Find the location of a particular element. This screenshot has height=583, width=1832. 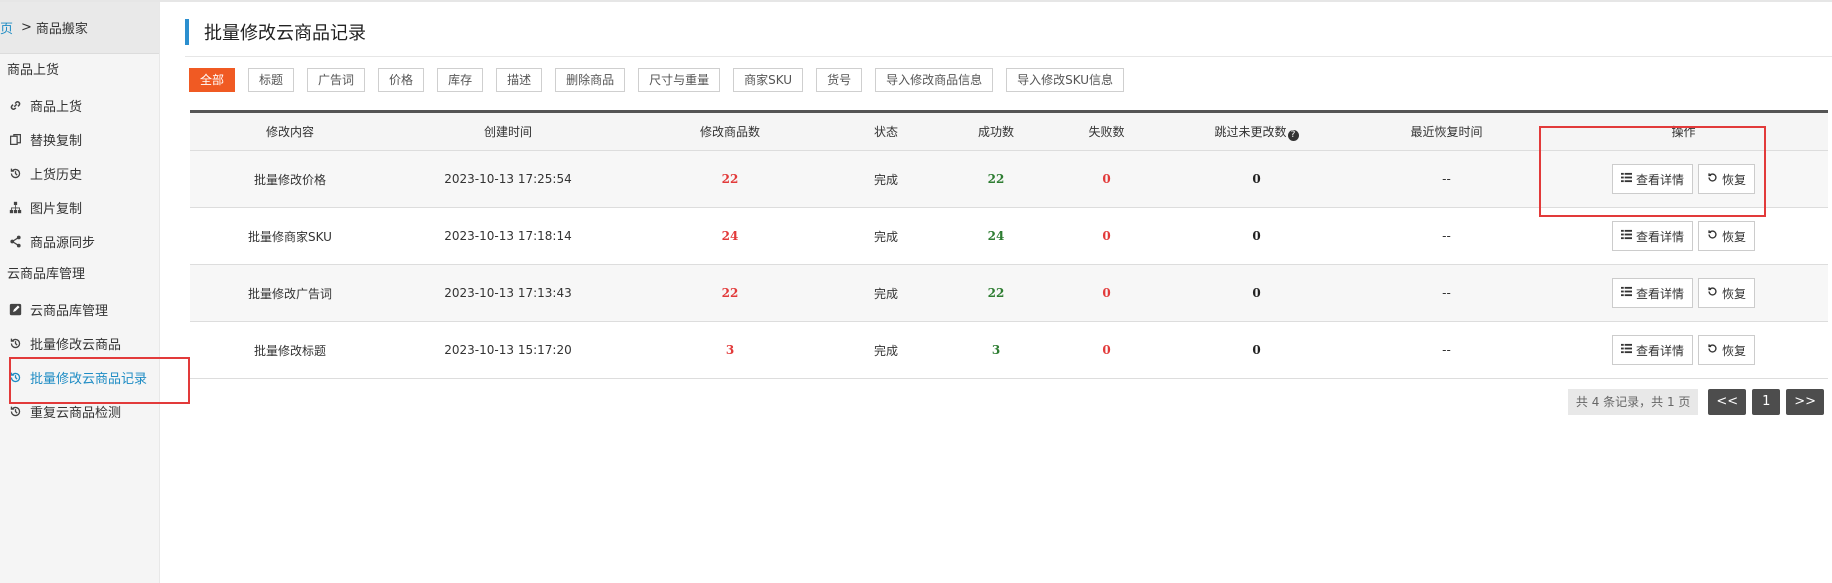

sidebar-item-label: 批量修改云商品记录 is located at coordinates (89, 379).